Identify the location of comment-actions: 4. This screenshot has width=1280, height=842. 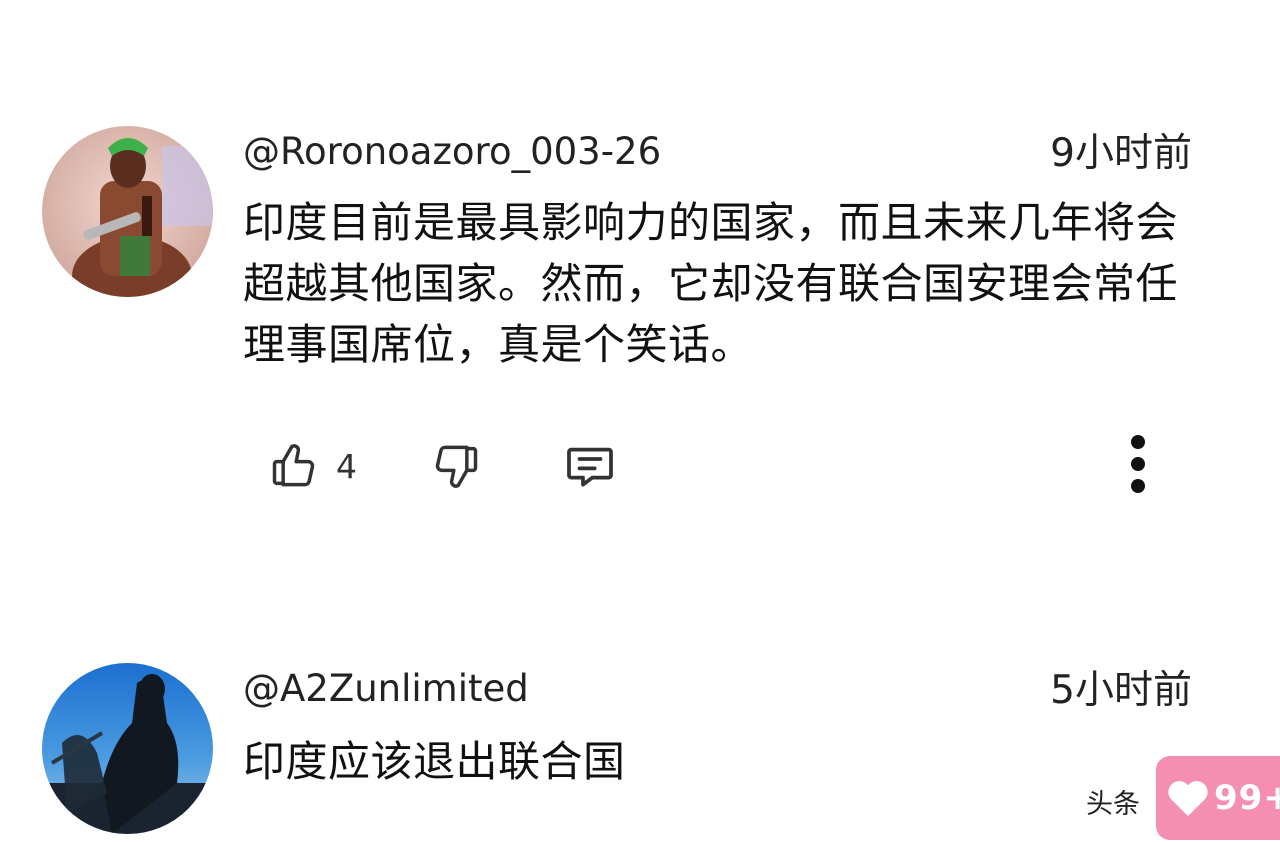
(728, 464).